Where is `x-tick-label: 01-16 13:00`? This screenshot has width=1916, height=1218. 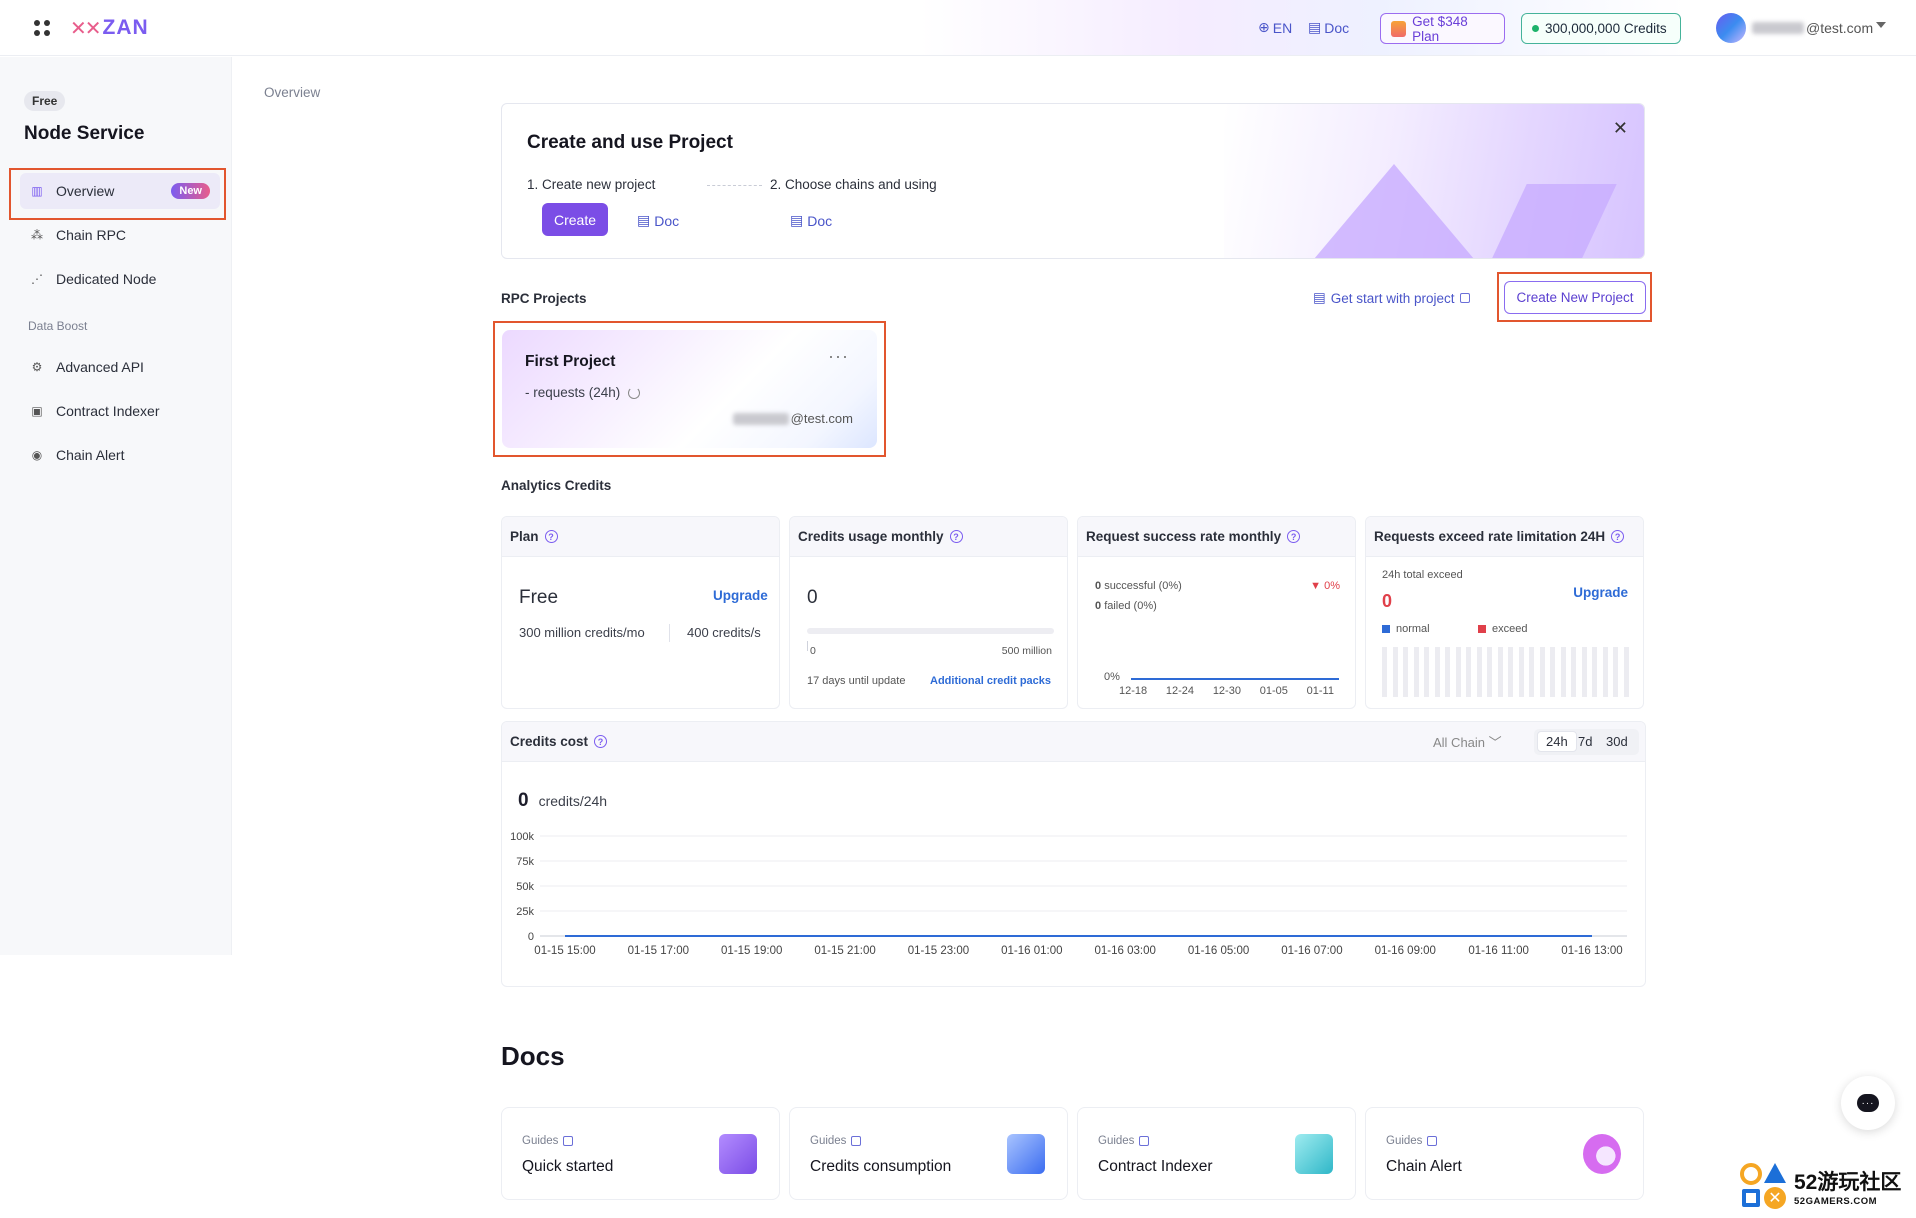
x-tick-label: 01-16 13:00 is located at coordinates (1591, 951).